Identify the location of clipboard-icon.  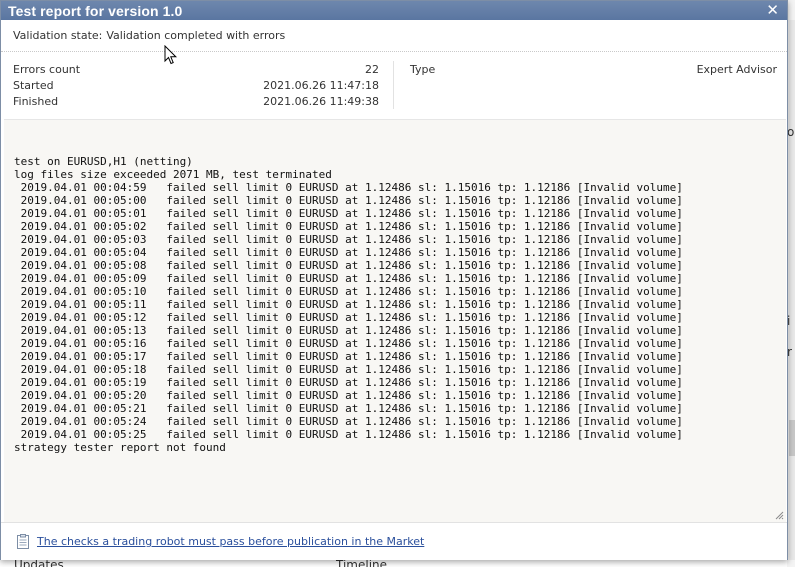
(23, 541).